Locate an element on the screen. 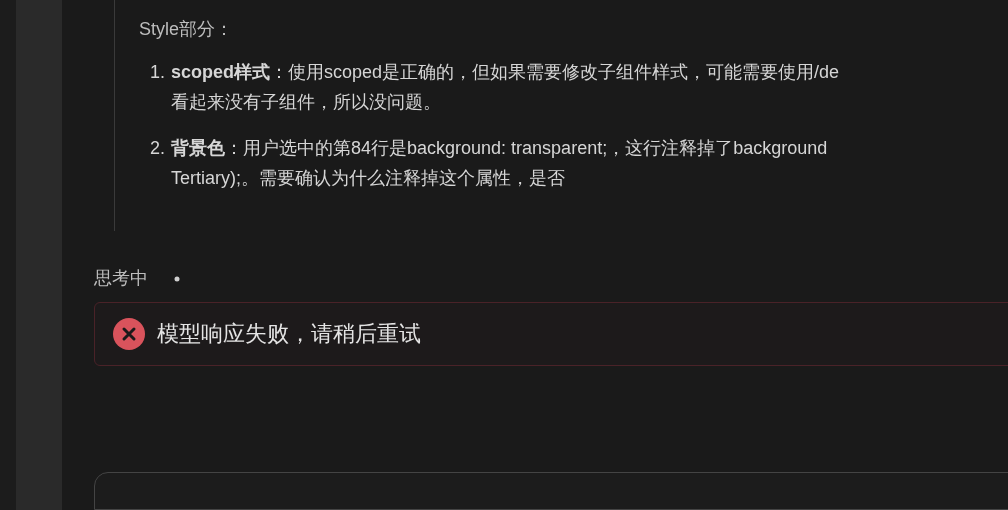  list-number: 2. is located at coordinates (157, 148).